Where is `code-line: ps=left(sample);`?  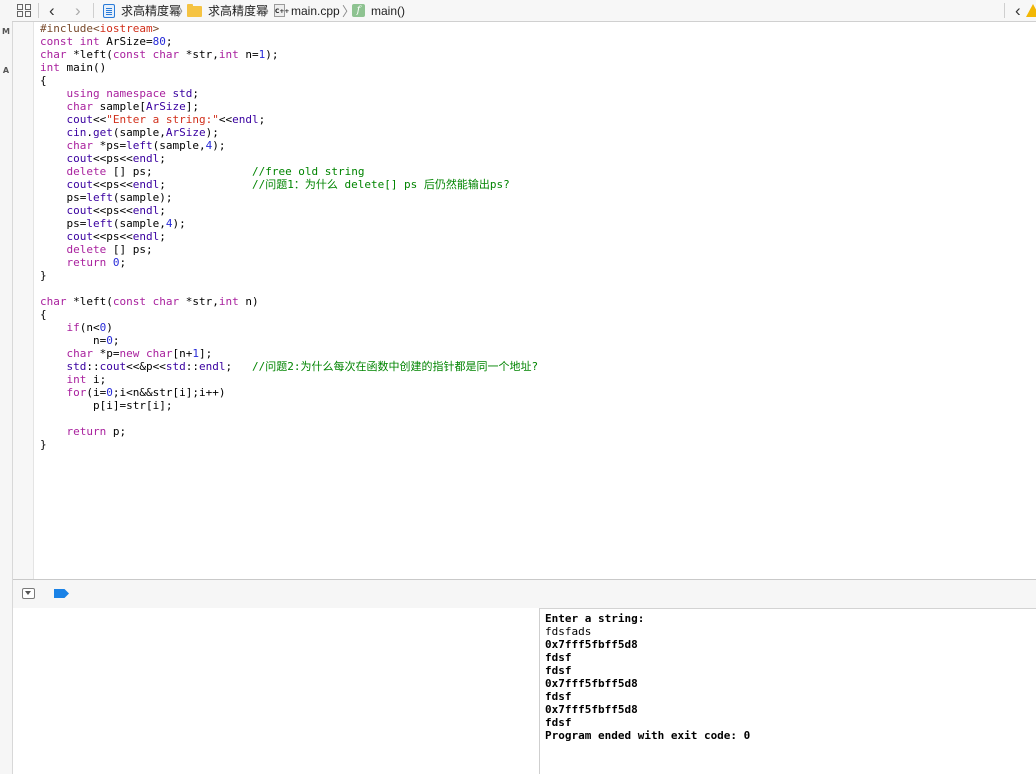 code-line: ps=left(sample); is located at coordinates (289, 197).